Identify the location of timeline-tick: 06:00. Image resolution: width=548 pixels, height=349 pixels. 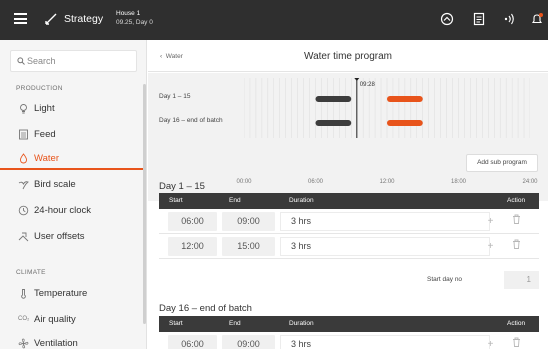
(315, 182).